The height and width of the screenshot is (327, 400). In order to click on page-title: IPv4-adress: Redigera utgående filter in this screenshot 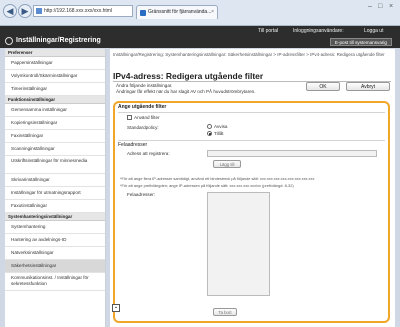, I will do `click(188, 76)`.